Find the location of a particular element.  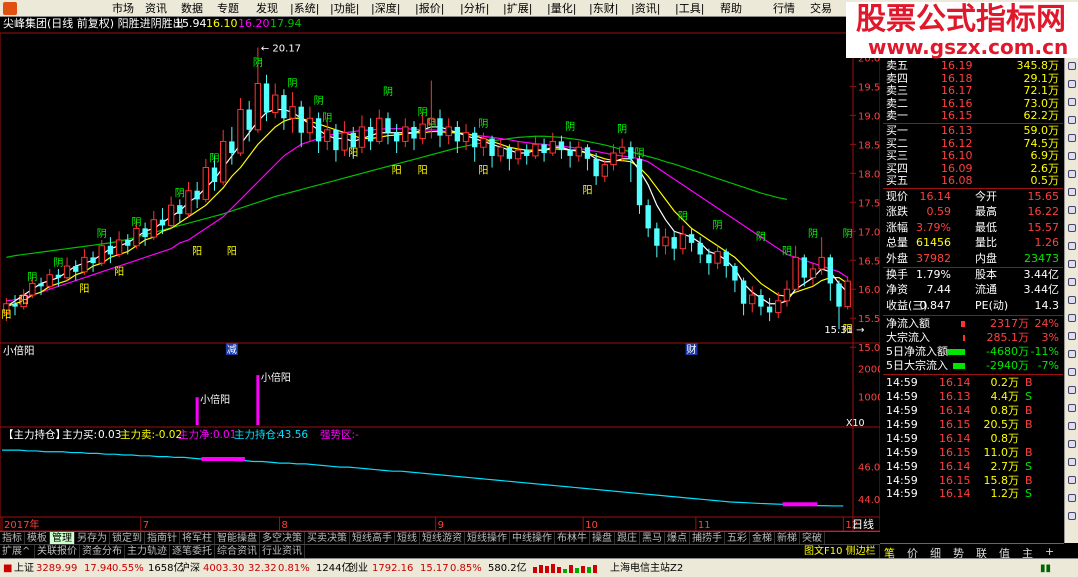

quote-row: 现价 16.14 今开 15.65 is located at coordinates (973, 197).